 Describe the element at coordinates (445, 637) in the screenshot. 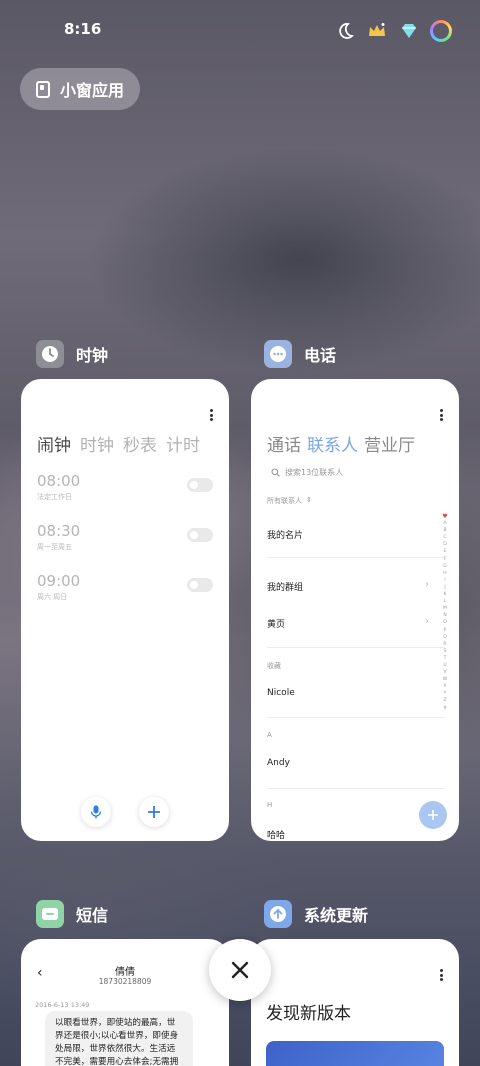

I see `index-letter: Q` at that location.